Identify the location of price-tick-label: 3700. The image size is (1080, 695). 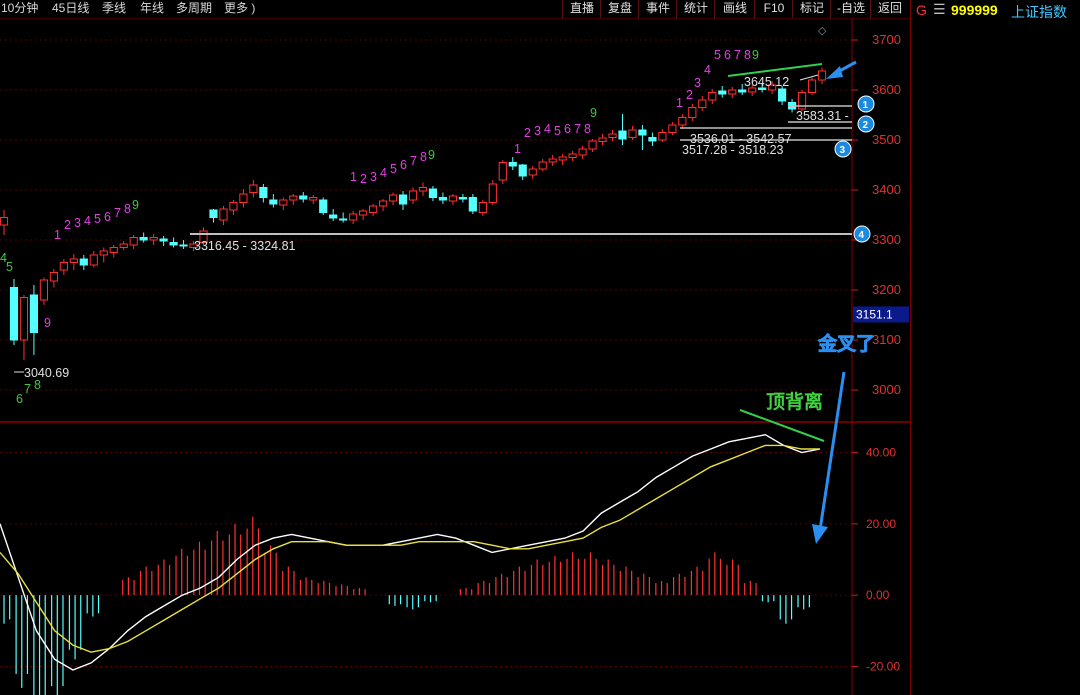
(886, 39).